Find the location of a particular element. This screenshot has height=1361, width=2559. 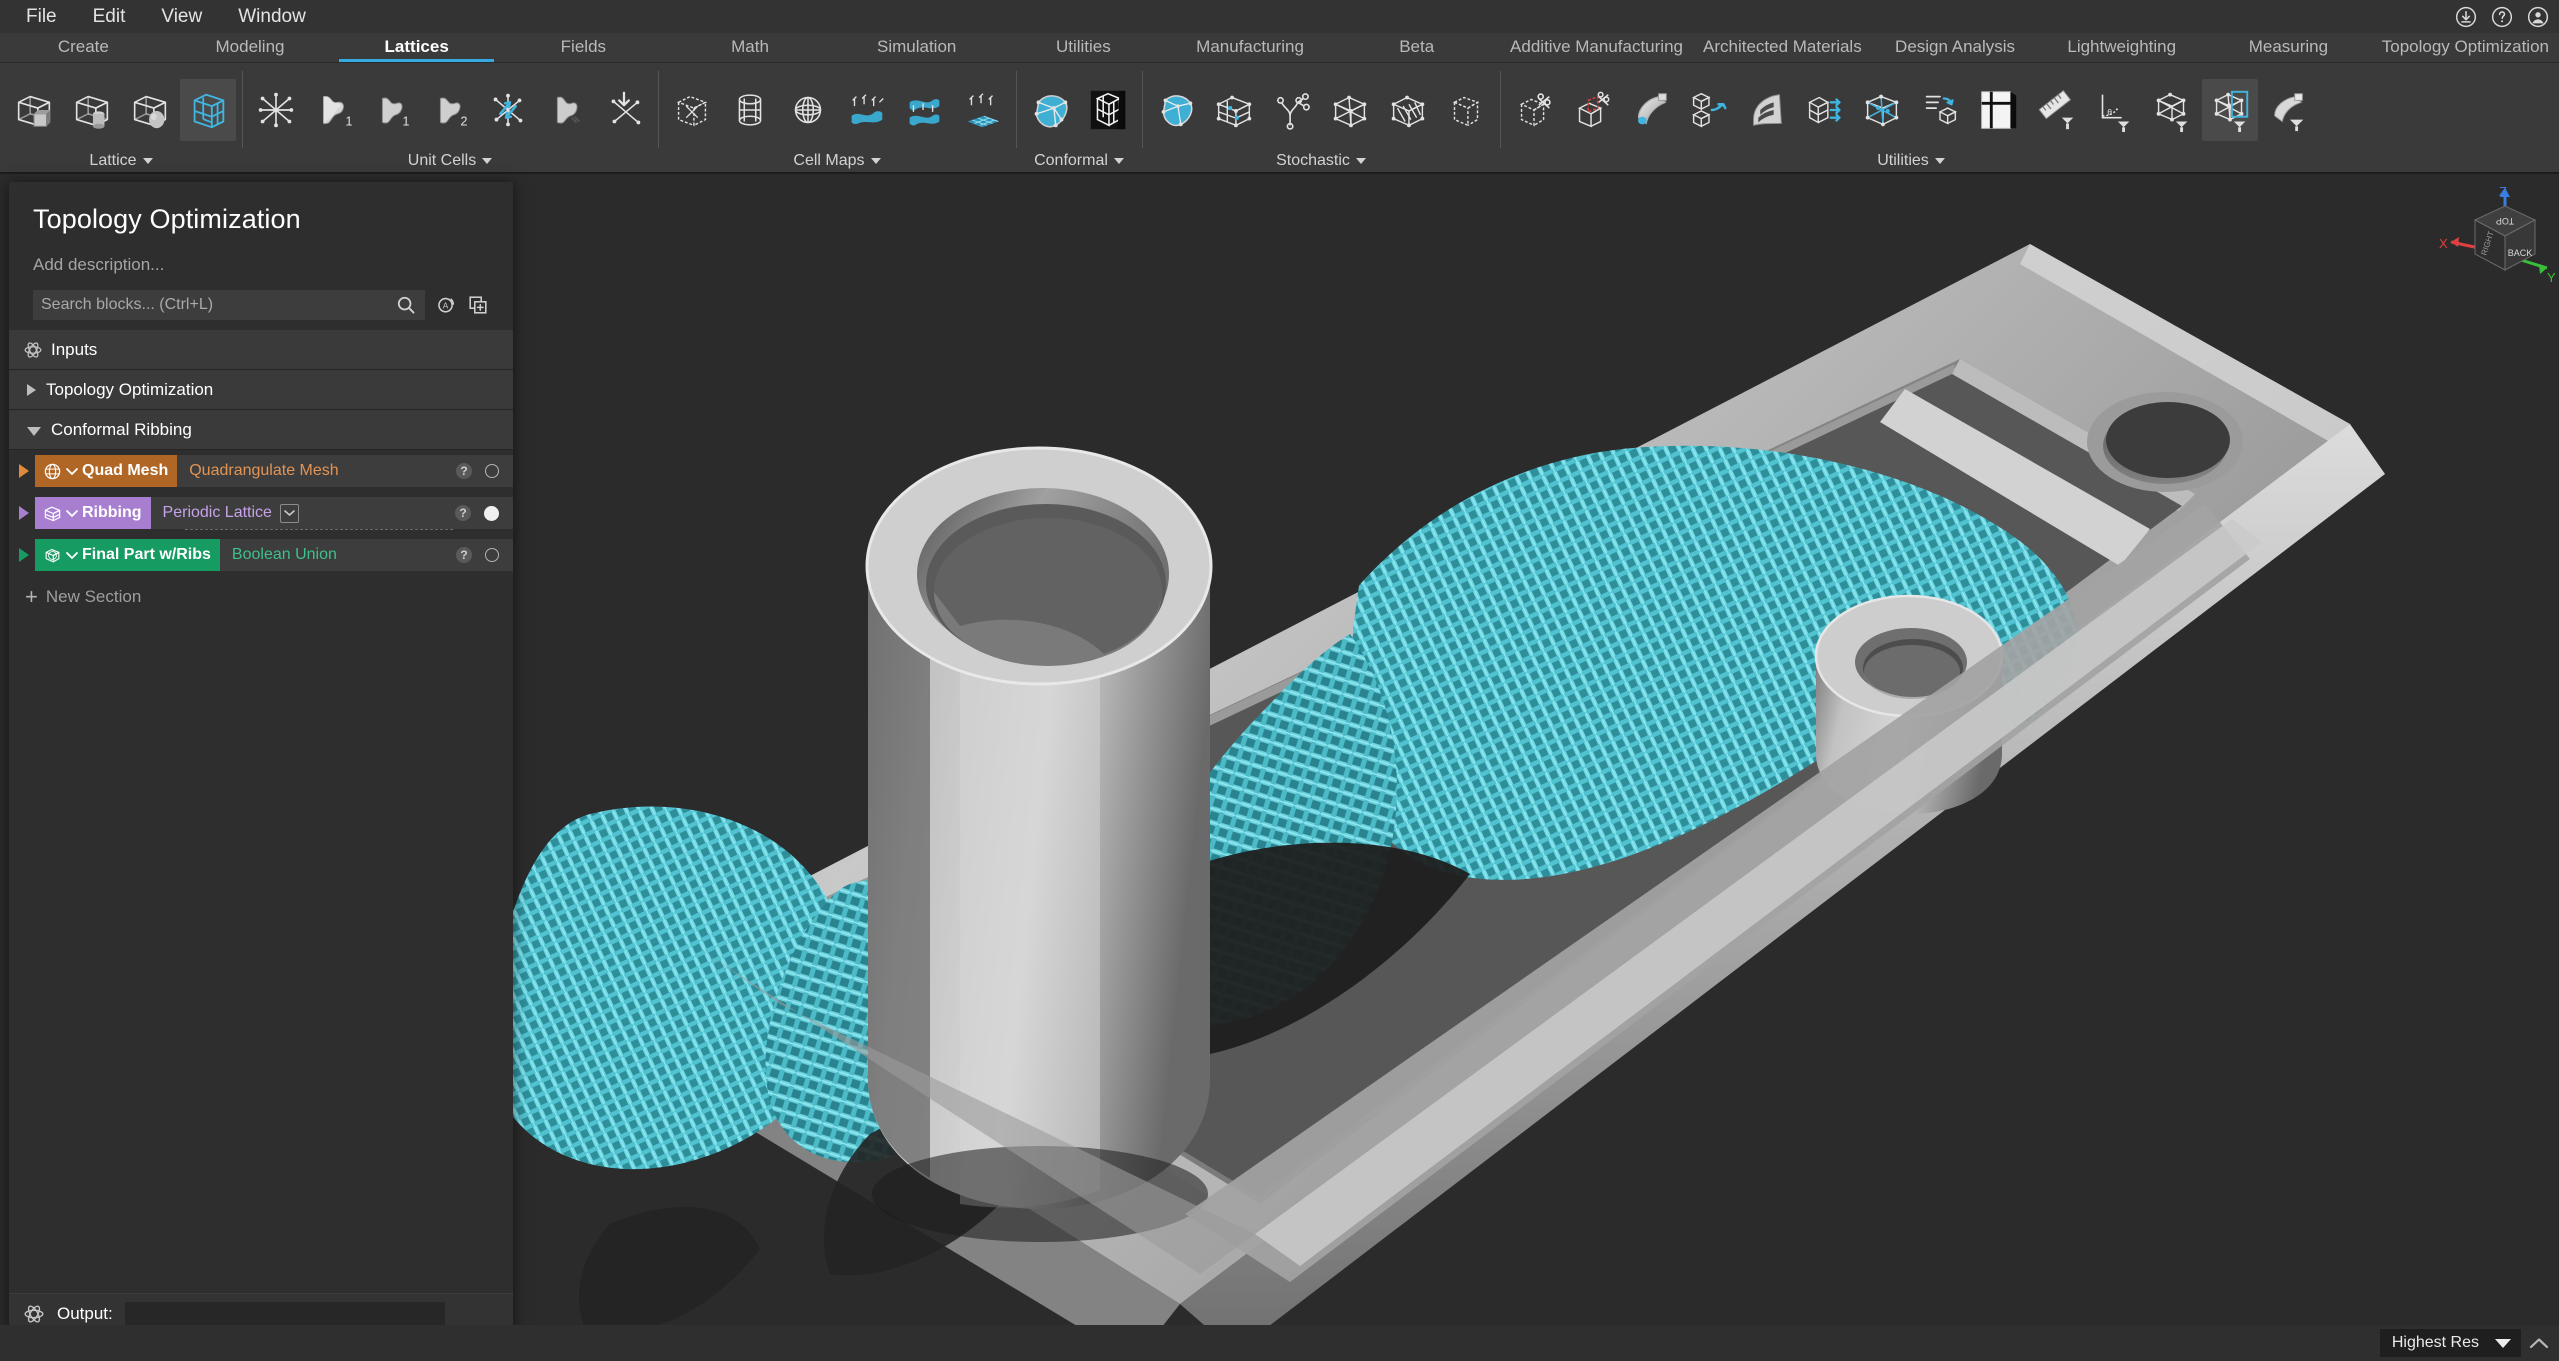

cell-map-cylinder-icon is located at coordinates (750, 110).